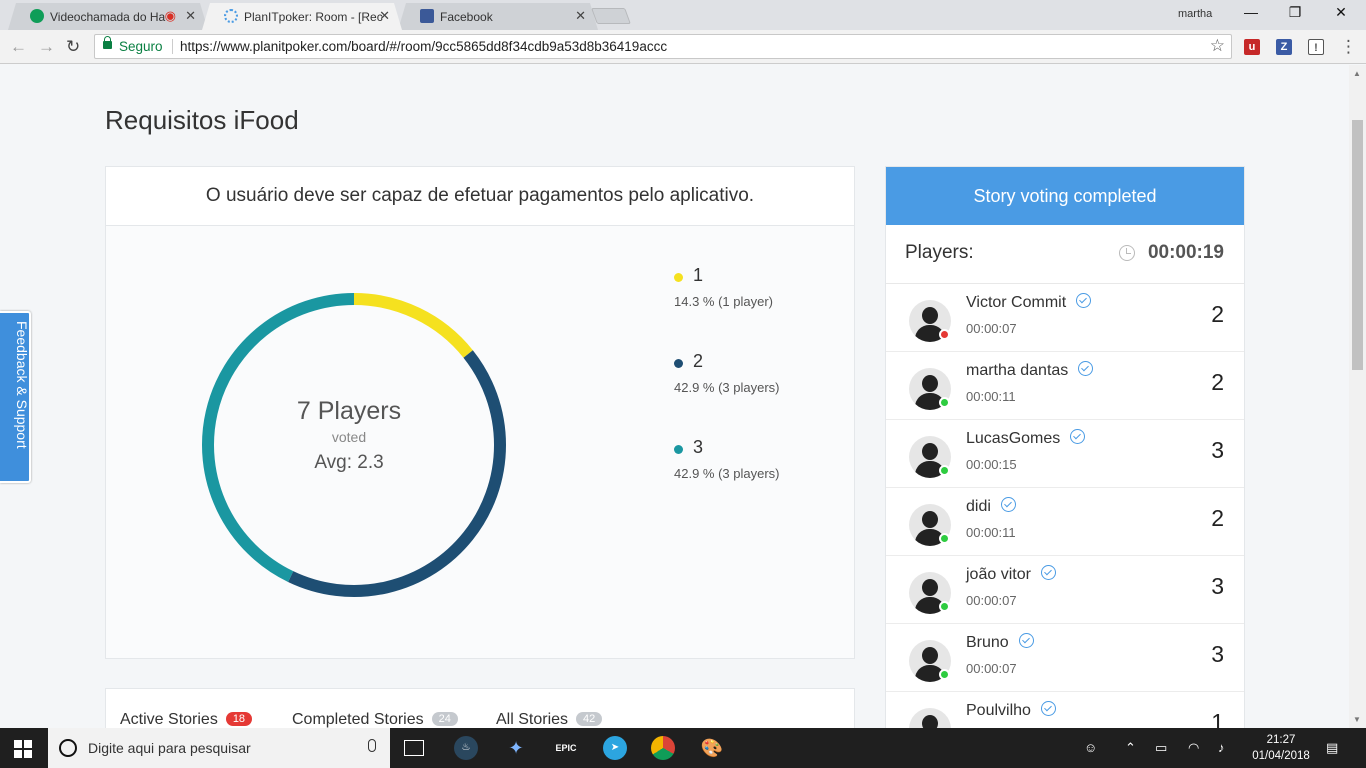 This screenshot has width=1366, height=768. I want to click on legend-value: 2, so click(698, 361).